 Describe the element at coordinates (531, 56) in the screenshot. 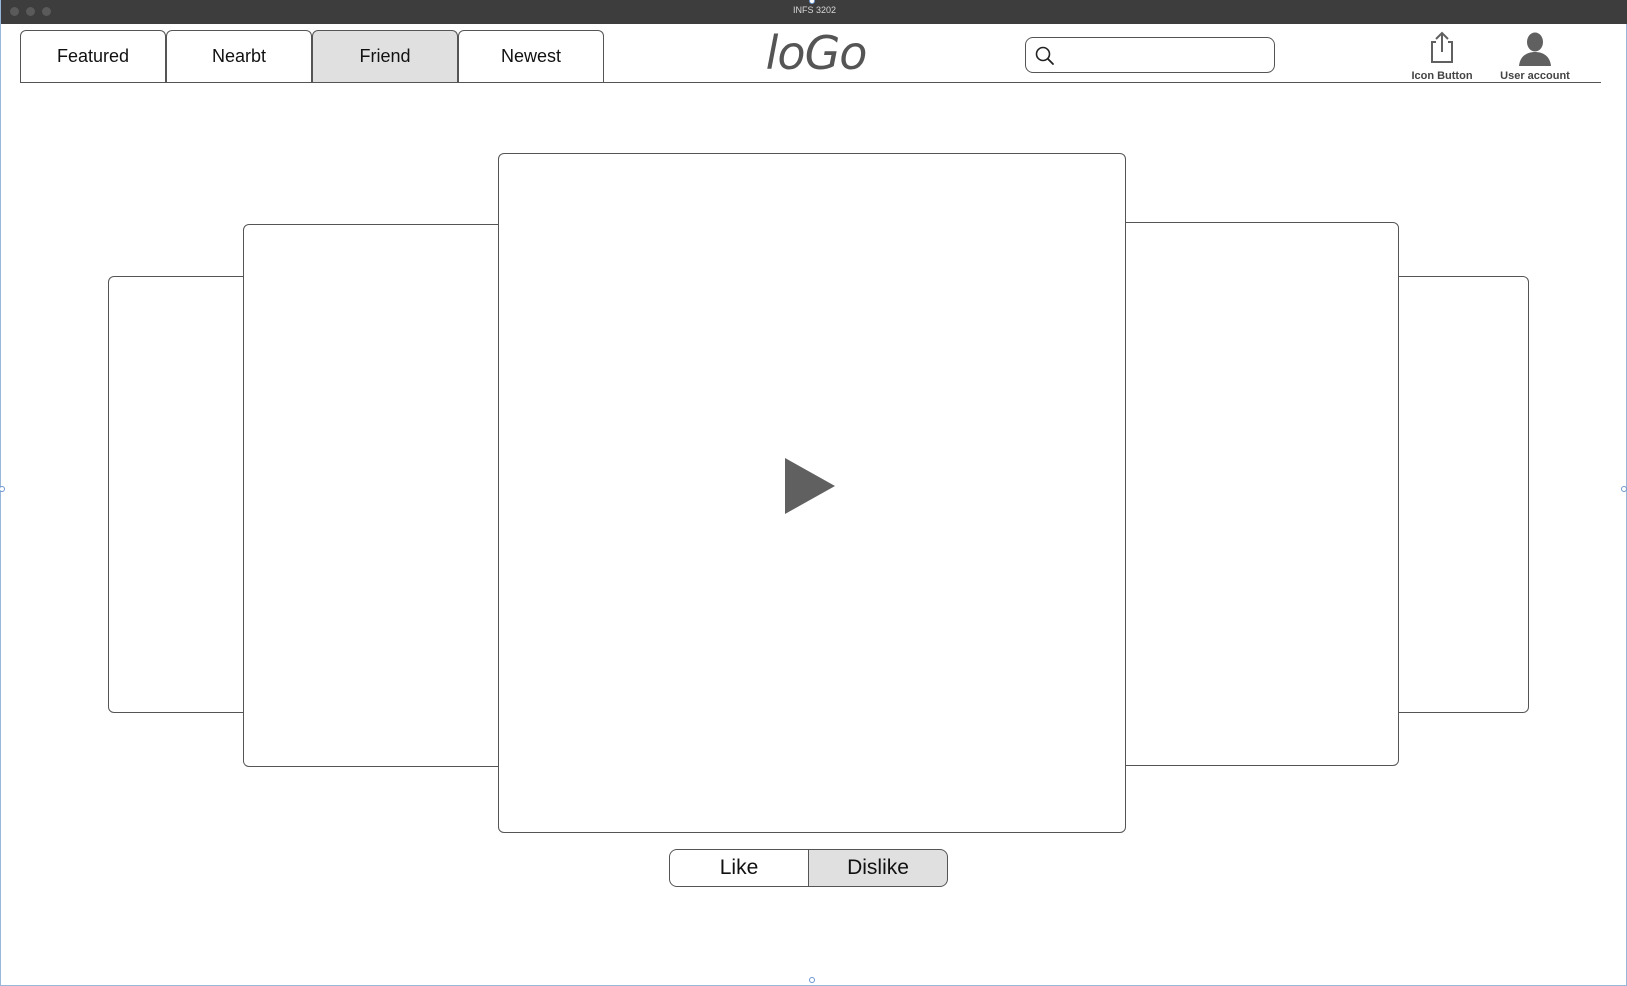

I see `tab-newest: Newest` at that location.